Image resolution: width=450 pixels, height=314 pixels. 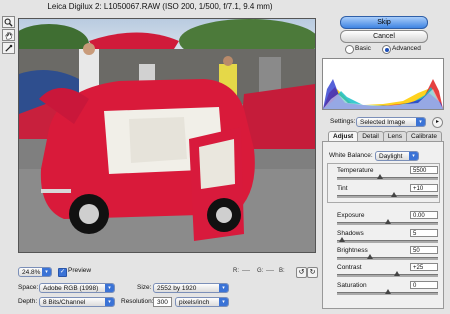 I want to click on rgb-r-label: R:, so click(x=236, y=271).